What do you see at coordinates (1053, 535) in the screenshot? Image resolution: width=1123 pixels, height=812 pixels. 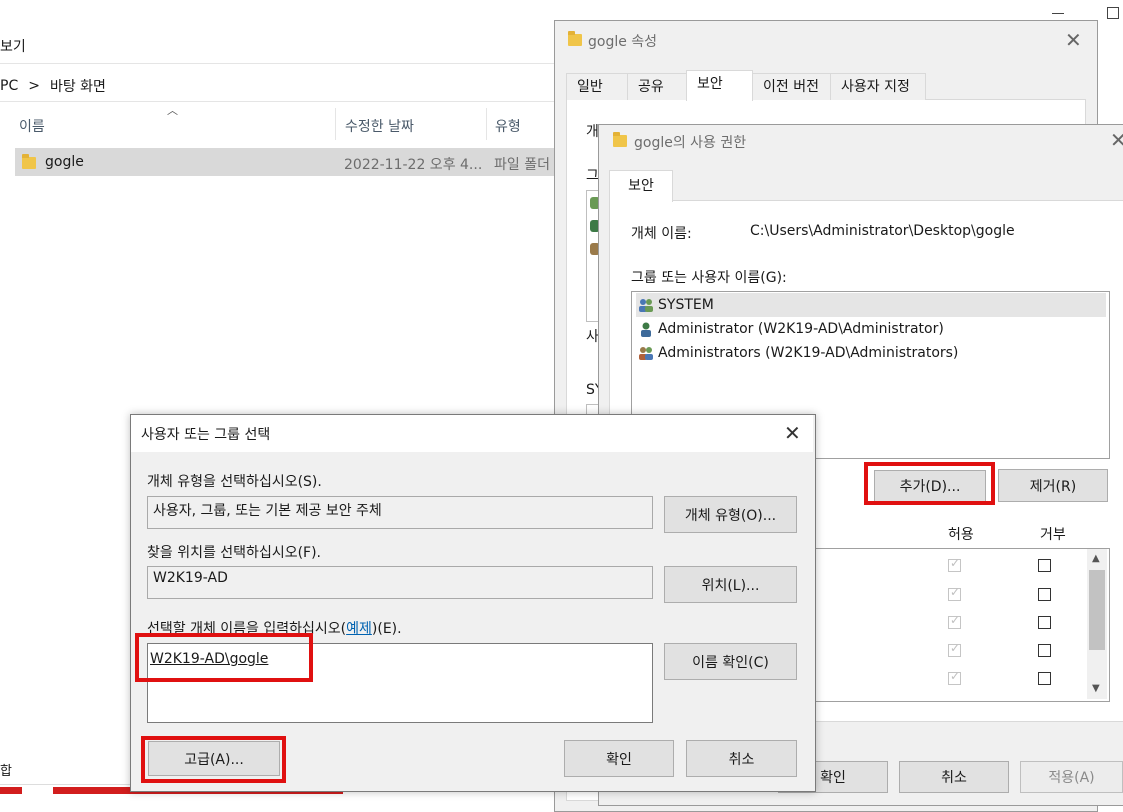 I see `deny-header: 거부` at bounding box center [1053, 535].